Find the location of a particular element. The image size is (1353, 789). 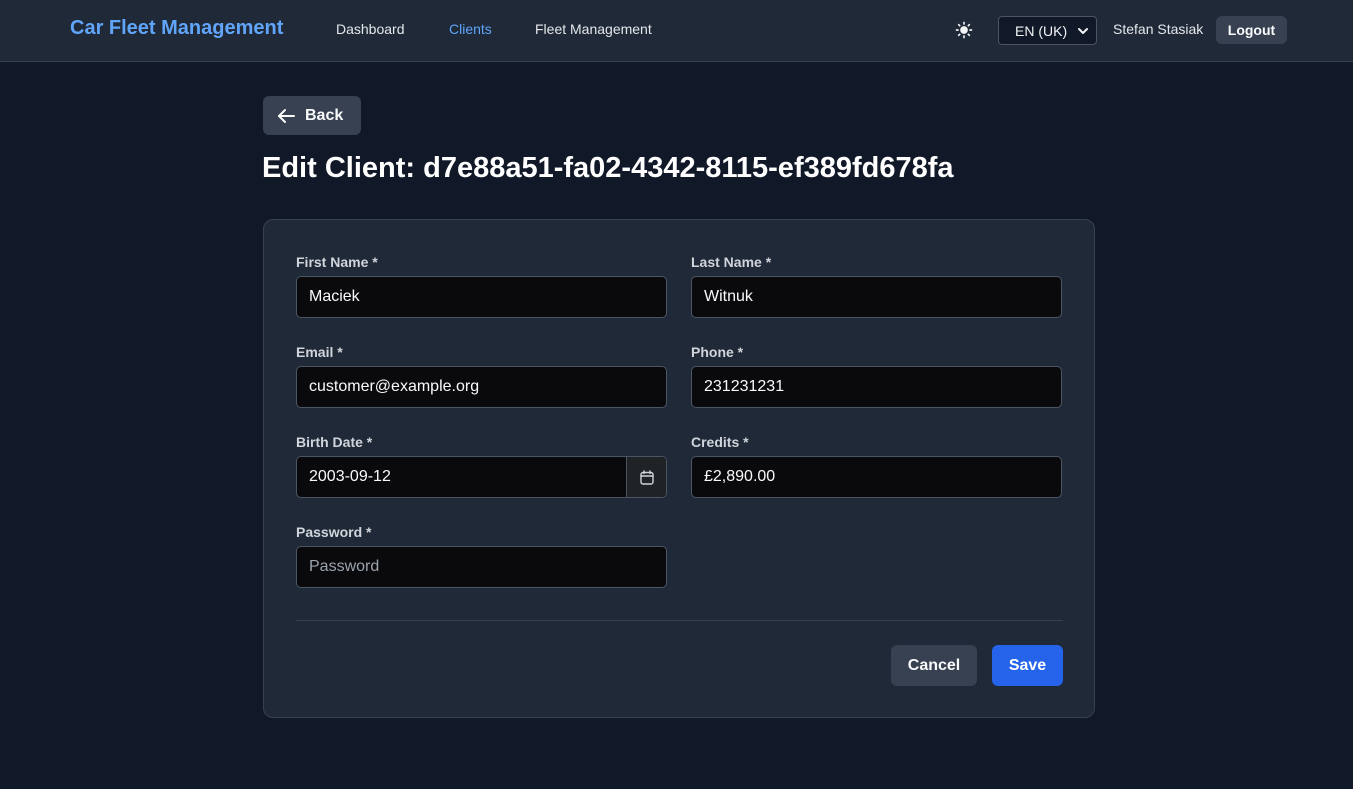

chevron-down-icon is located at coordinates (1083, 31).